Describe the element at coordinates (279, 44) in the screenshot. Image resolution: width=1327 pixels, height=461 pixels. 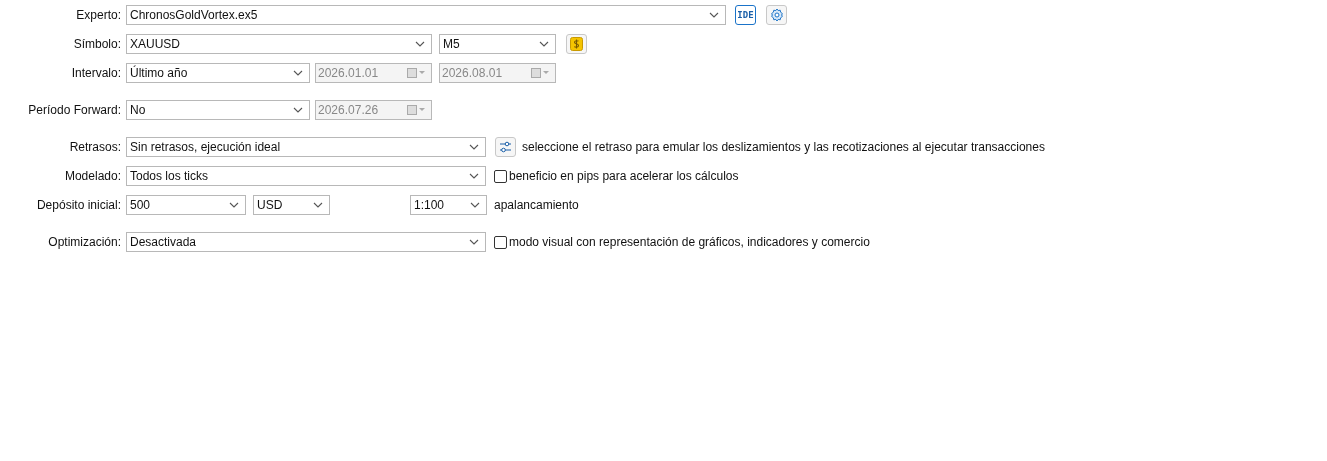
I see `symbol-dropdown: XAUUSD` at that location.